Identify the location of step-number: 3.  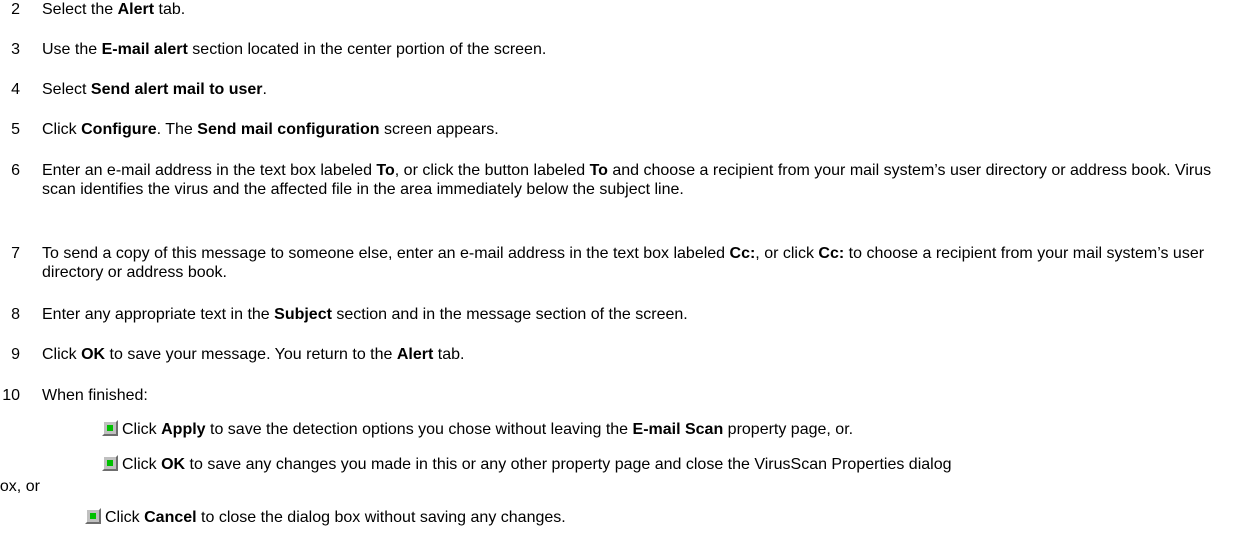
(15, 49).